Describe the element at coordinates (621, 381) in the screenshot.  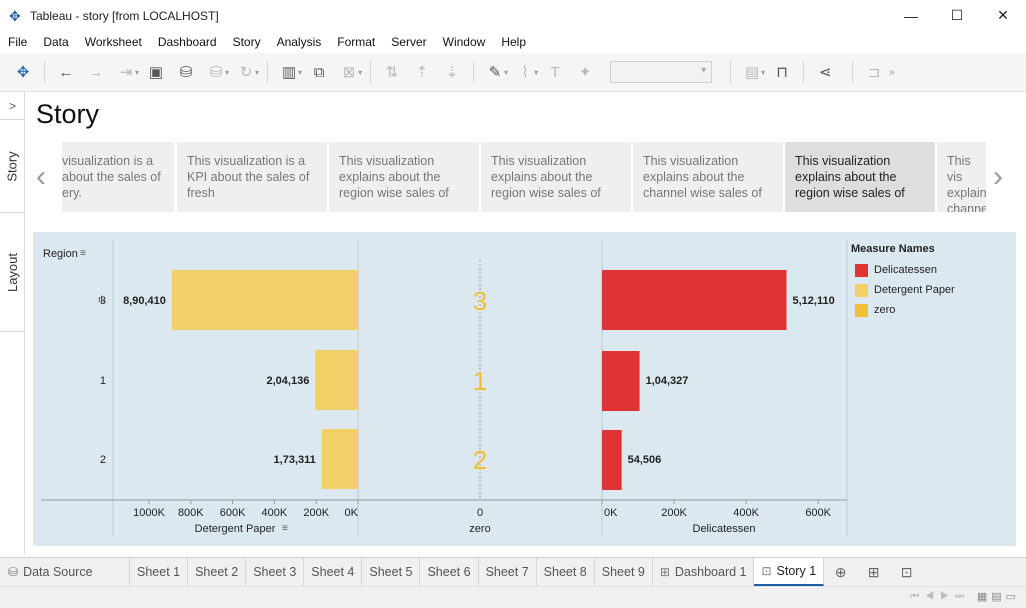
I see `bar-delicatessen` at that location.